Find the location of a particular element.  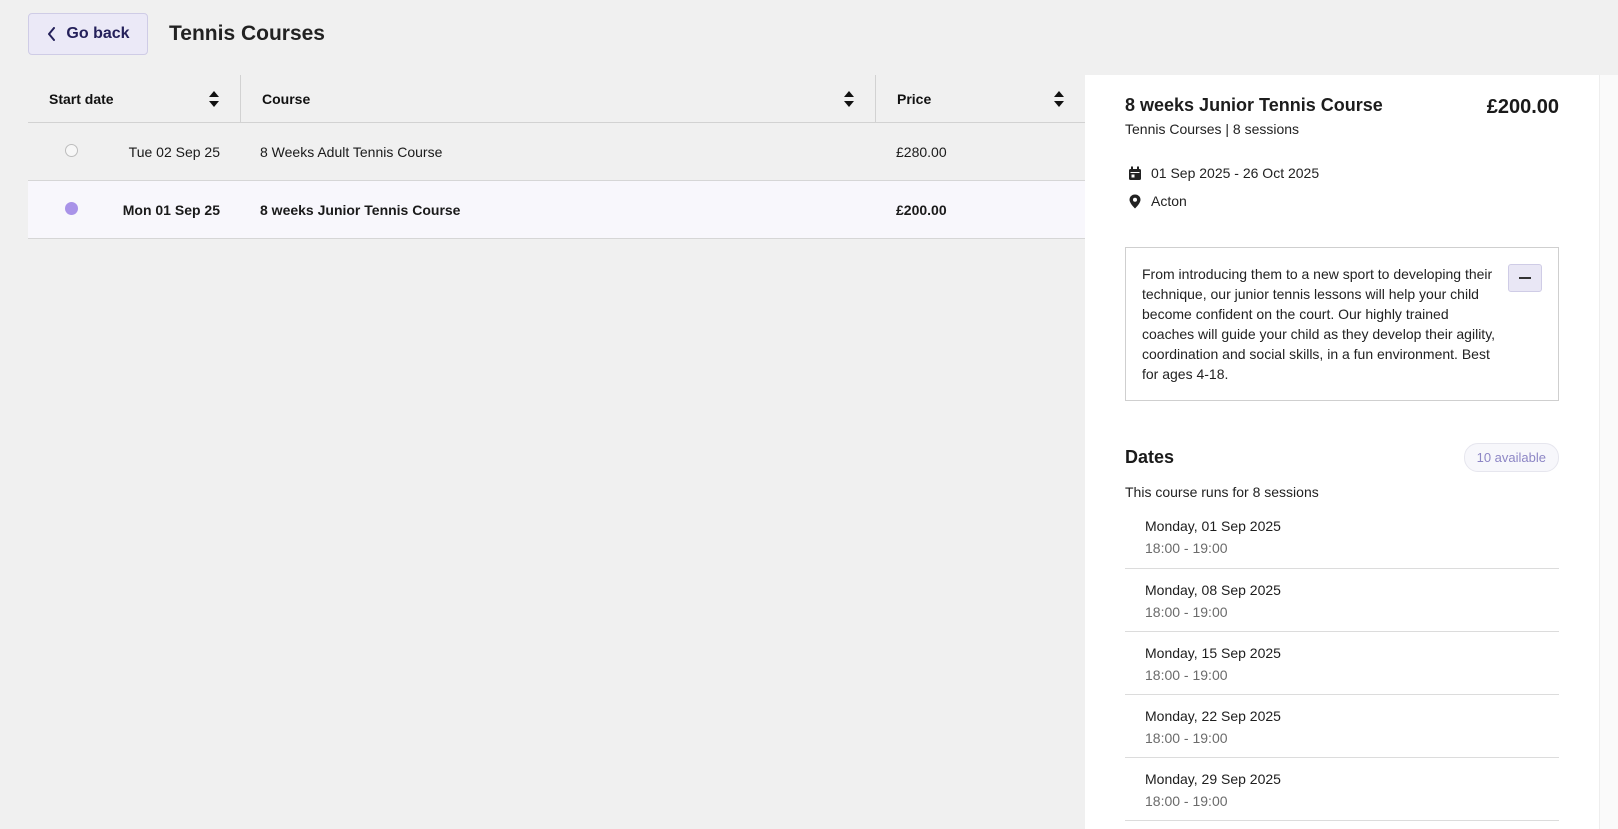

session-date: Monday, 29 Sep 2025 is located at coordinates (1213, 779).